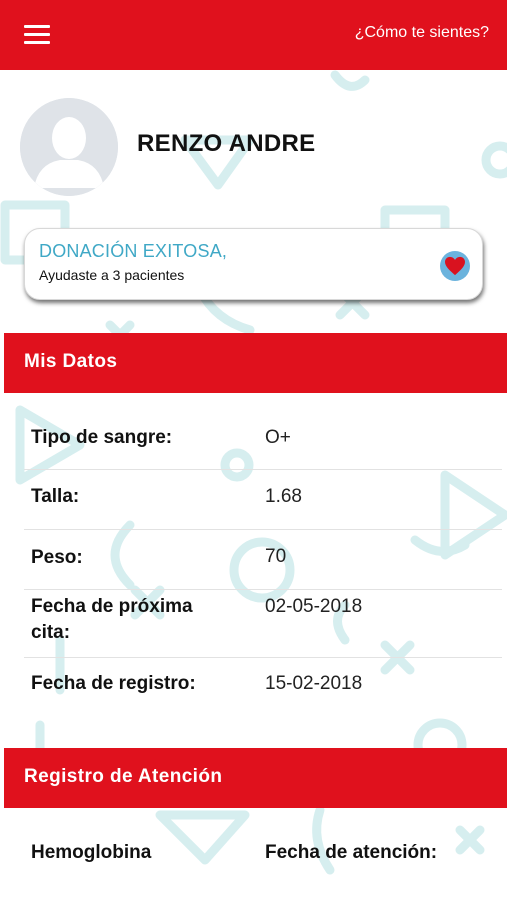 The width and height of the screenshot is (507, 900). Describe the element at coordinates (283, 496) in the screenshot. I see `row-value: 1.68` at that location.